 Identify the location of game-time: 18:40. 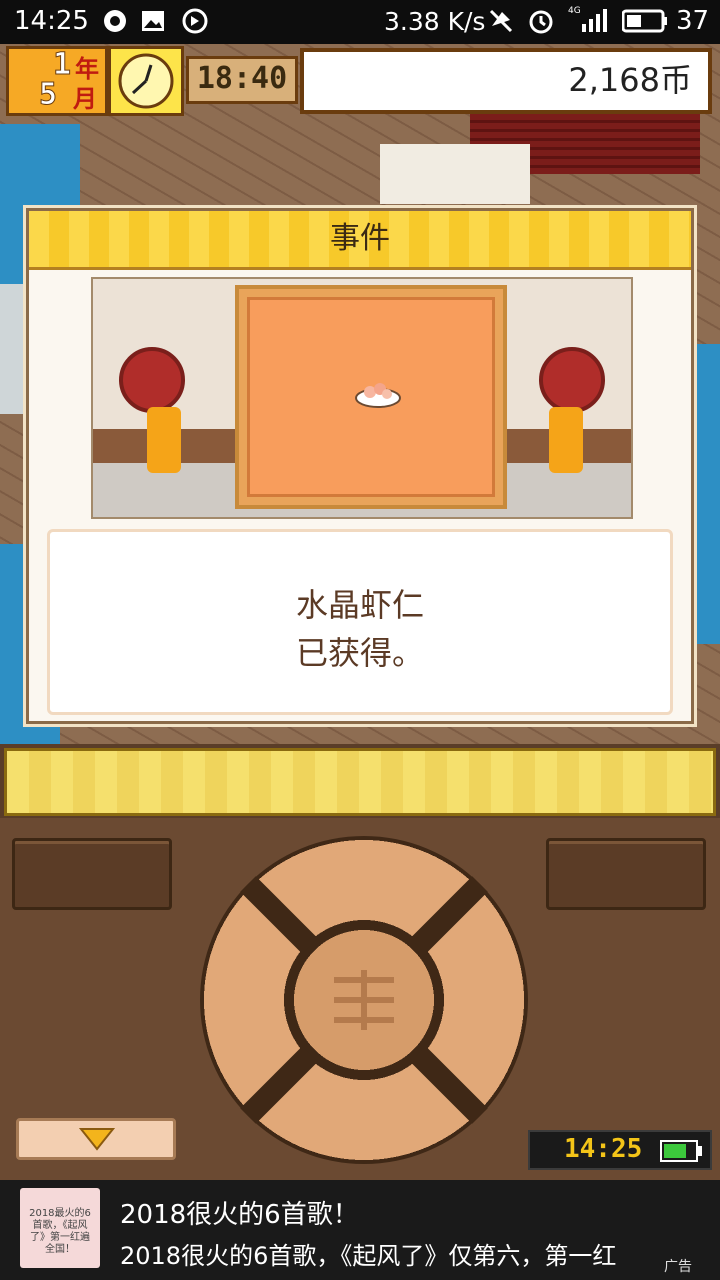
(242, 80).